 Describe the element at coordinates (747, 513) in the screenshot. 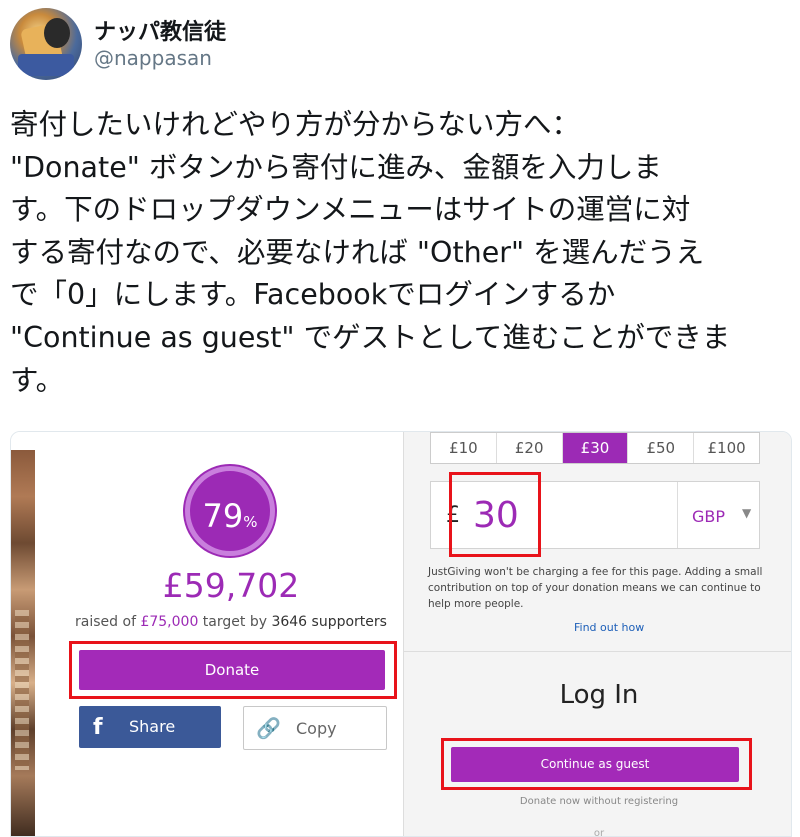

I see `chevron-down-icon: ▼` at that location.